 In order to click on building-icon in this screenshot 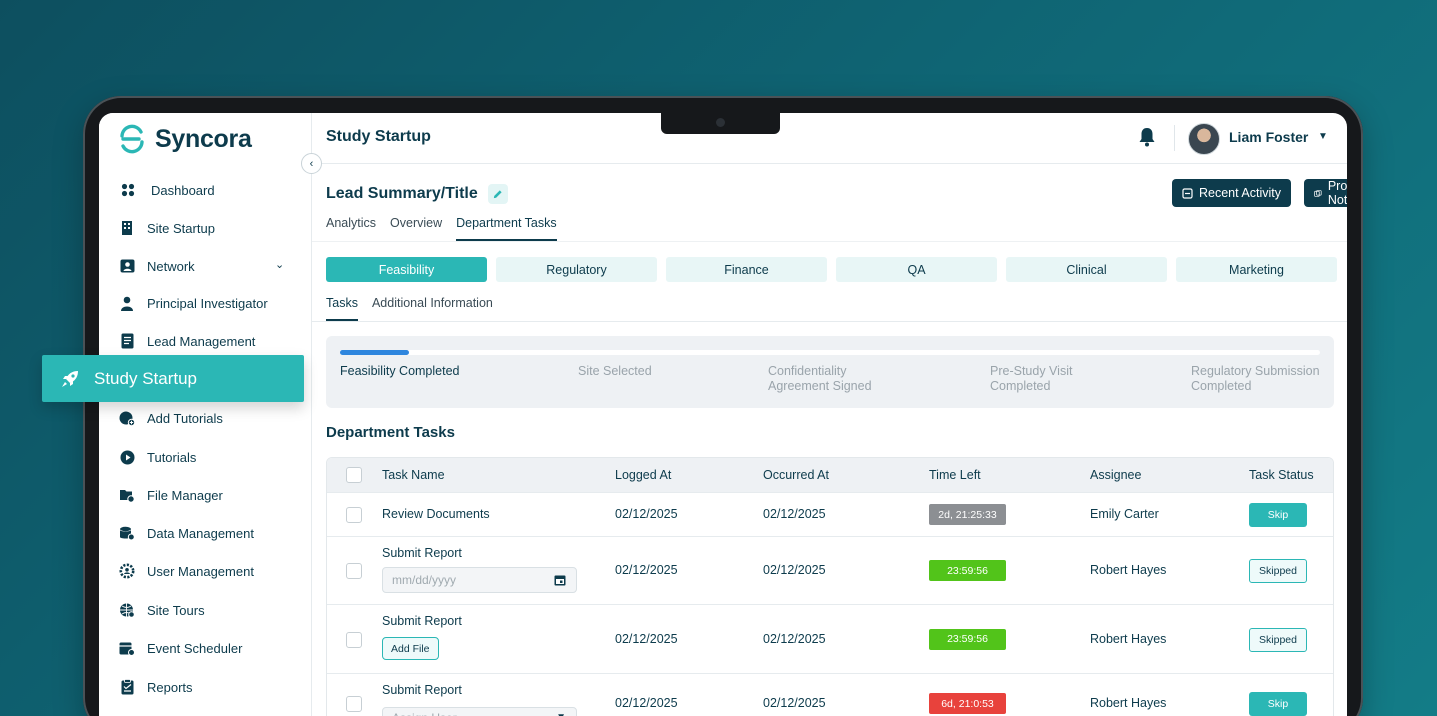, I will do `click(127, 228)`.